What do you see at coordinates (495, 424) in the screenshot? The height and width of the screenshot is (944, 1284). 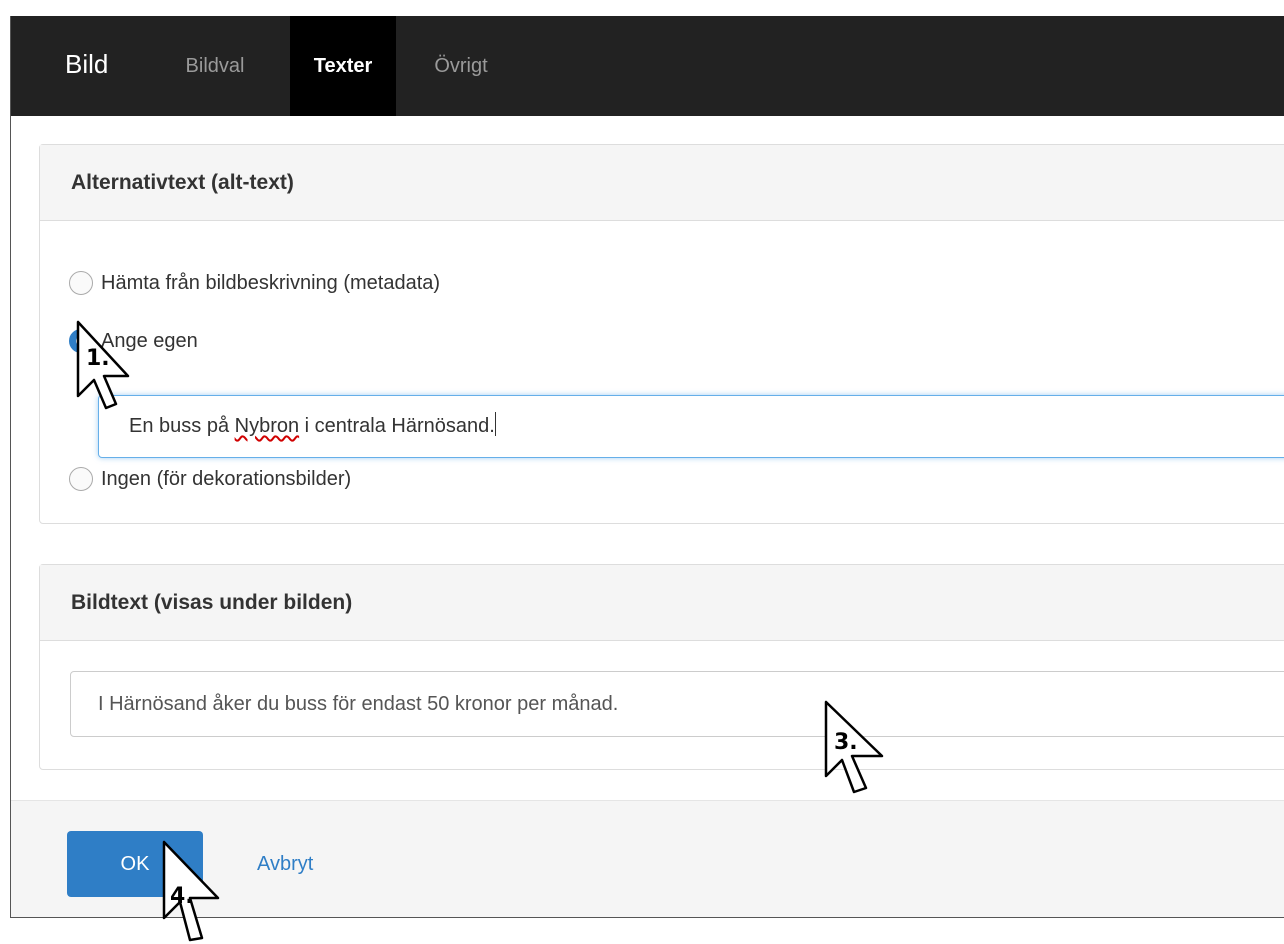 I see `text-caret` at bounding box center [495, 424].